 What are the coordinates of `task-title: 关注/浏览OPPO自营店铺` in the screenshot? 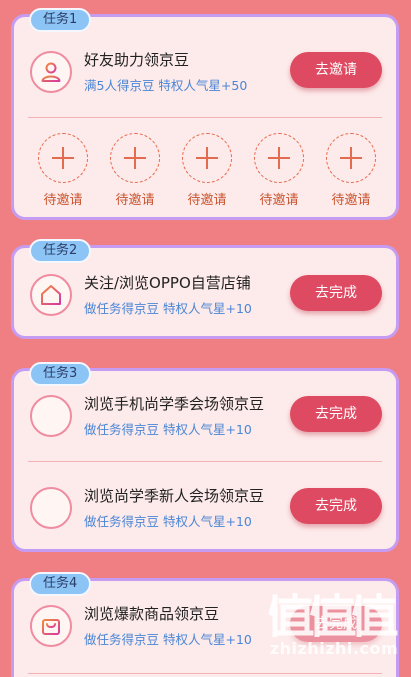 It's located at (167, 283).